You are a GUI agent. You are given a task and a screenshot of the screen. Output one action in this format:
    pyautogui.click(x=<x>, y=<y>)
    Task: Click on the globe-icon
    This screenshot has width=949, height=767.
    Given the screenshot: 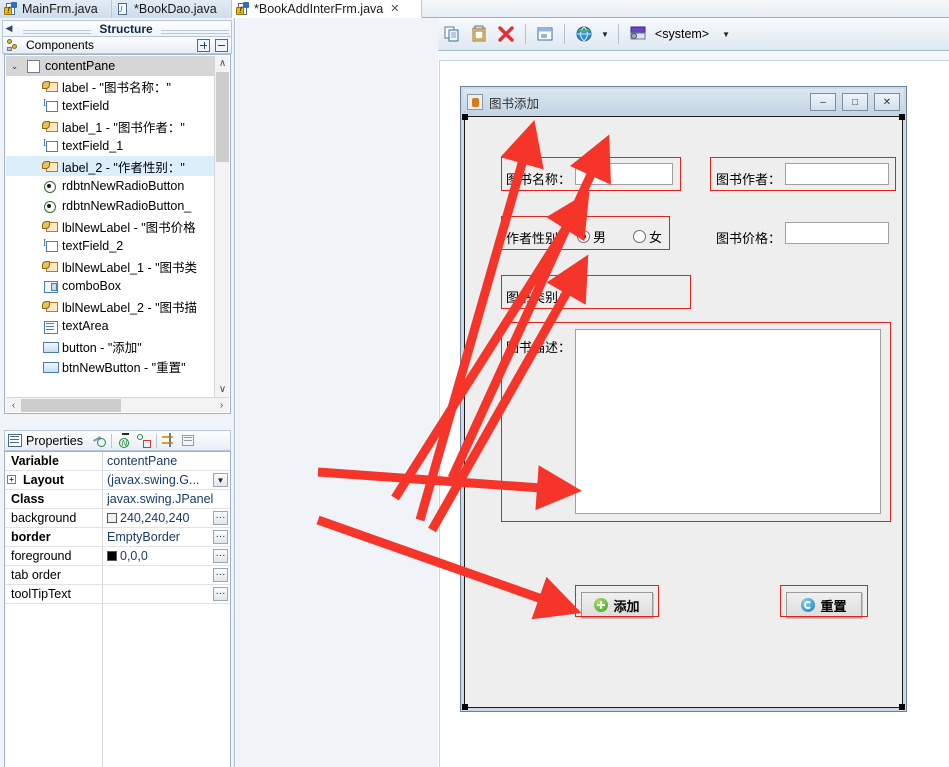 What is the action you would take?
    pyautogui.click(x=584, y=34)
    